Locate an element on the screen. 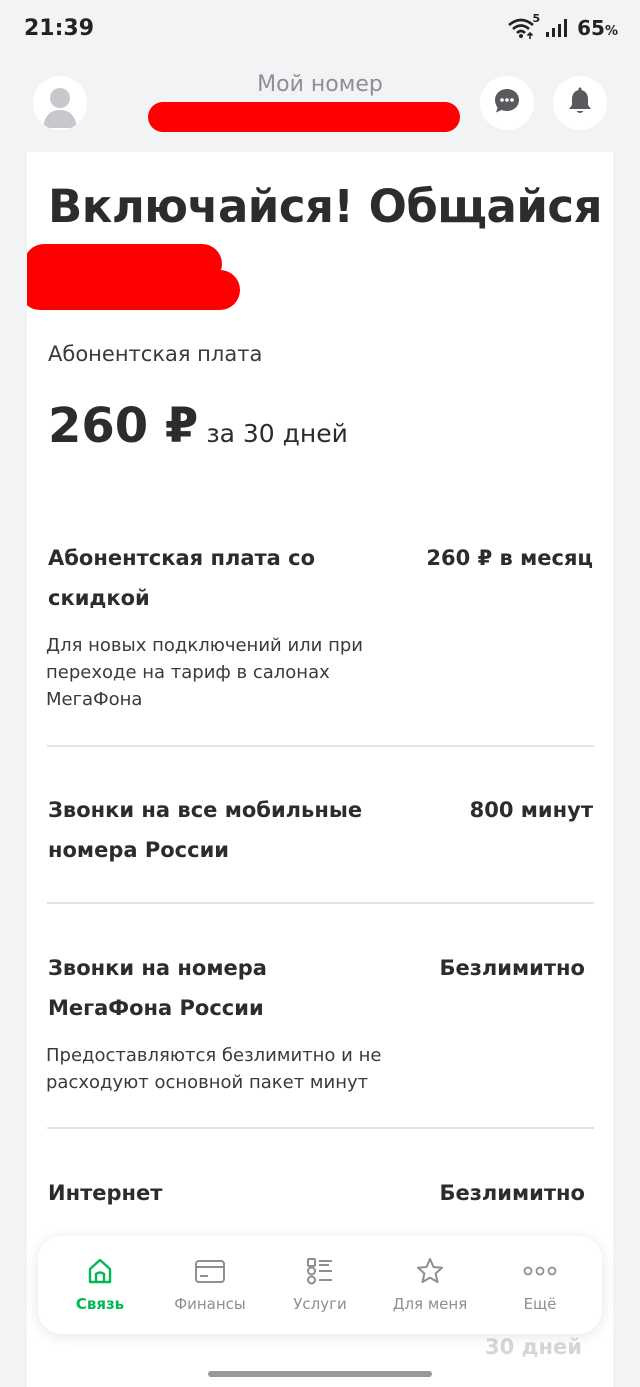 The image size is (640, 1387). nav-item-services: Услуги is located at coordinates (320, 1285).